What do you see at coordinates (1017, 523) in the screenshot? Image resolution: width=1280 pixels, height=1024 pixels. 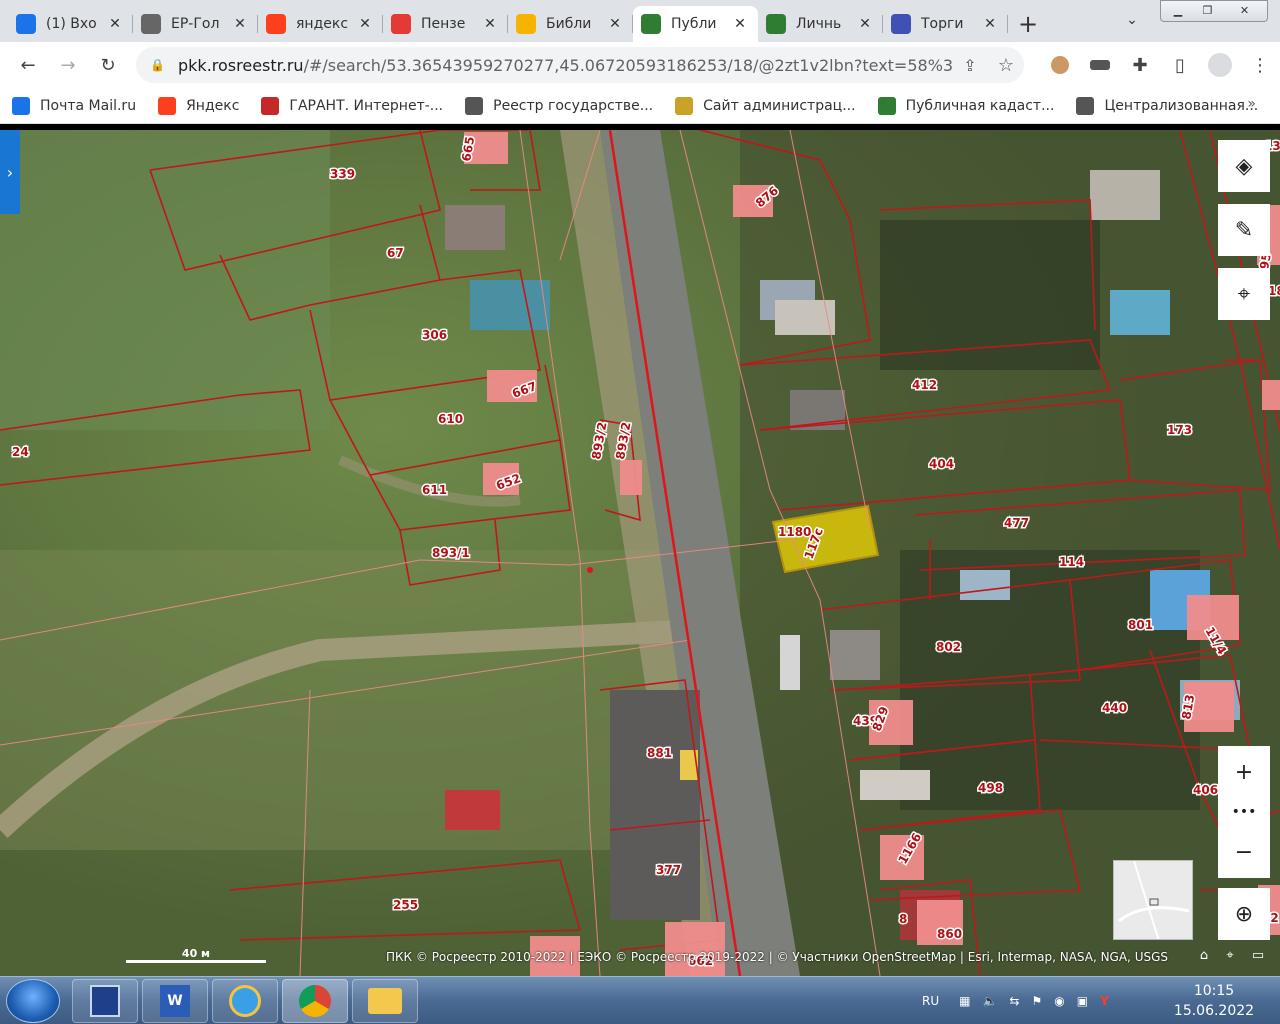 I see `parcel-label: 477` at bounding box center [1017, 523].